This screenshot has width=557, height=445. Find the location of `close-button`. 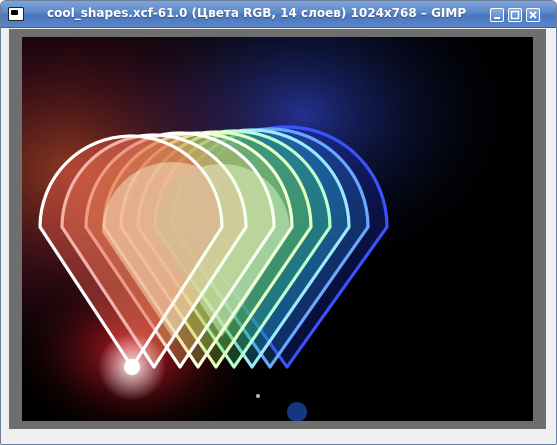

close-button is located at coordinates (533, 15).